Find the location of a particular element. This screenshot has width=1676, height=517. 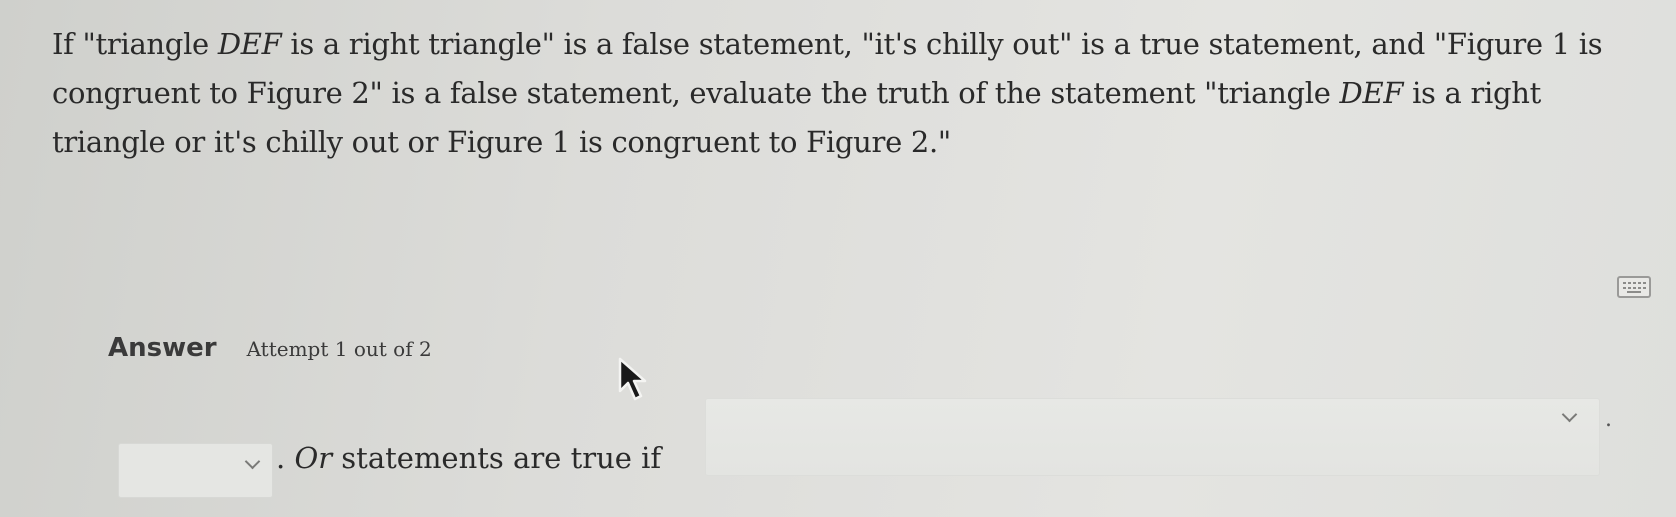

math-def-1: DEF is located at coordinates (249, 44).